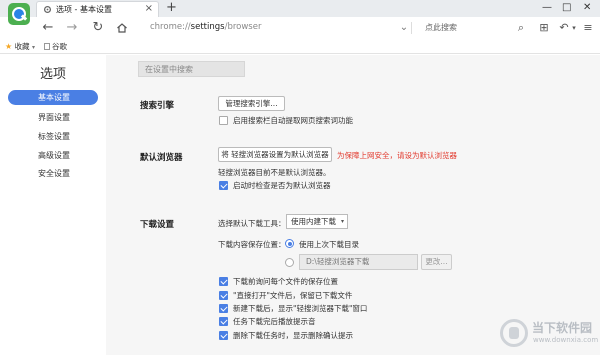 The image size is (600, 355). Describe the element at coordinates (274, 172) in the screenshot. I see `default-browser-status: 轻搜浏览器目前不是默认浏览器。` at that location.